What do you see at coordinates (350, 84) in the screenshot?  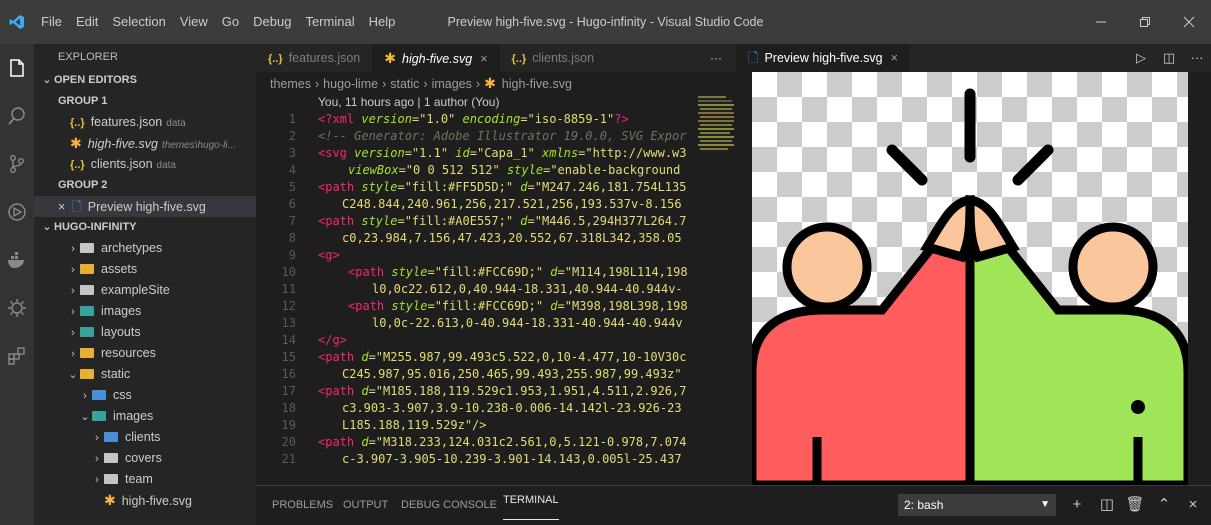 I see `breadcrumb-item: hugo-lime` at bounding box center [350, 84].